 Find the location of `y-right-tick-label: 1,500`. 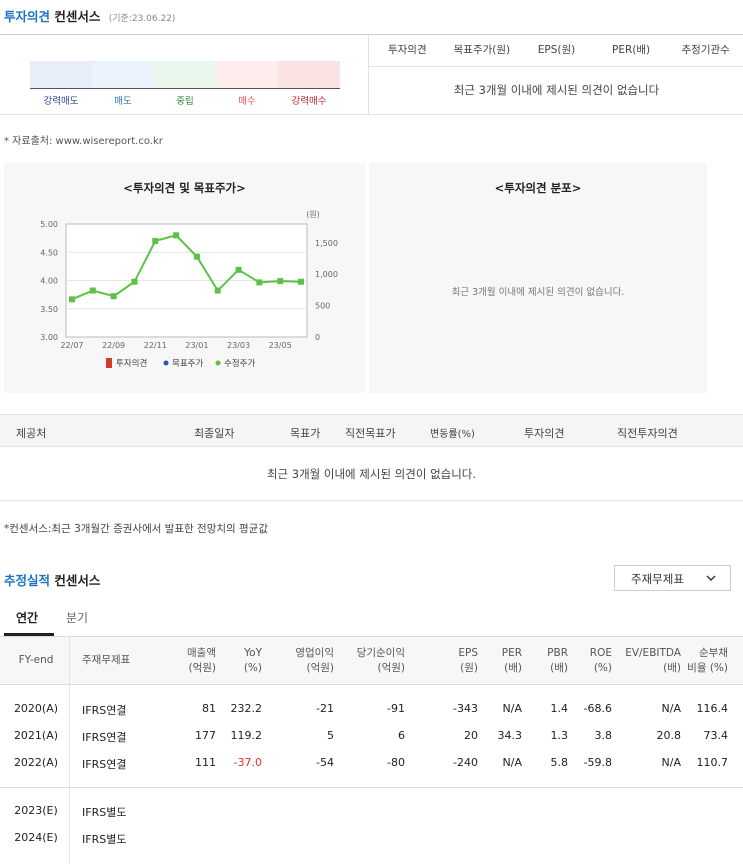

y-right-tick-label: 1,500 is located at coordinates (326, 243).